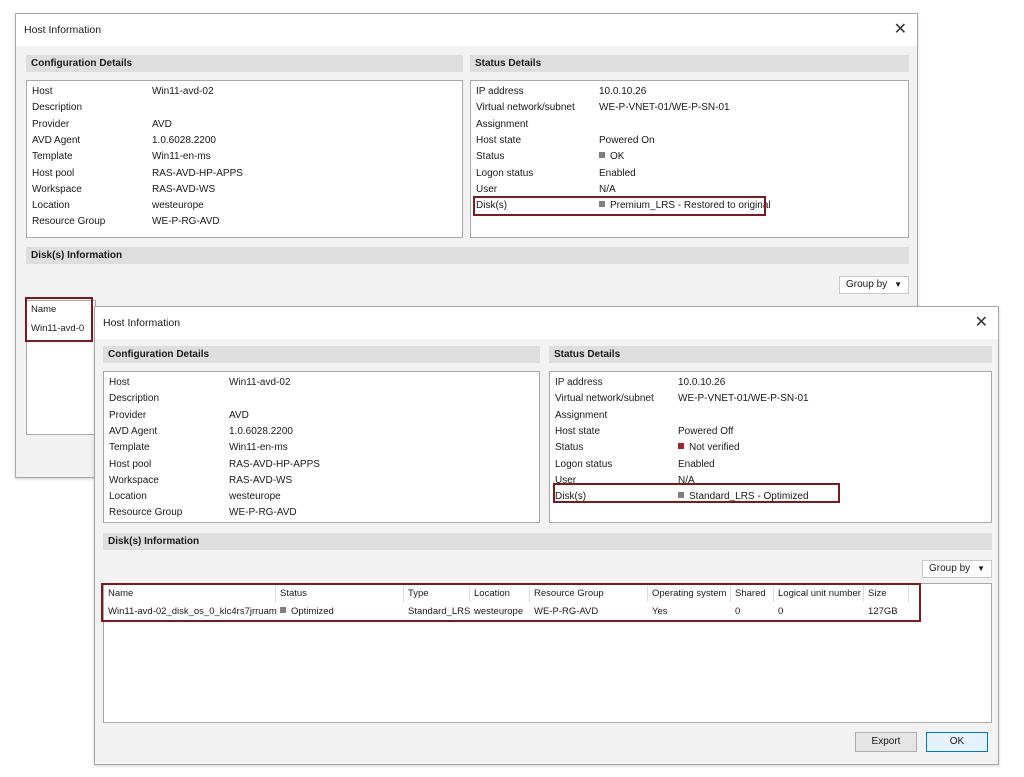 The image size is (1024, 777). What do you see at coordinates (321, 354) in the screenshot?
I see `configuration-details-header: Configuration Details` at bounding box center [321, 354].